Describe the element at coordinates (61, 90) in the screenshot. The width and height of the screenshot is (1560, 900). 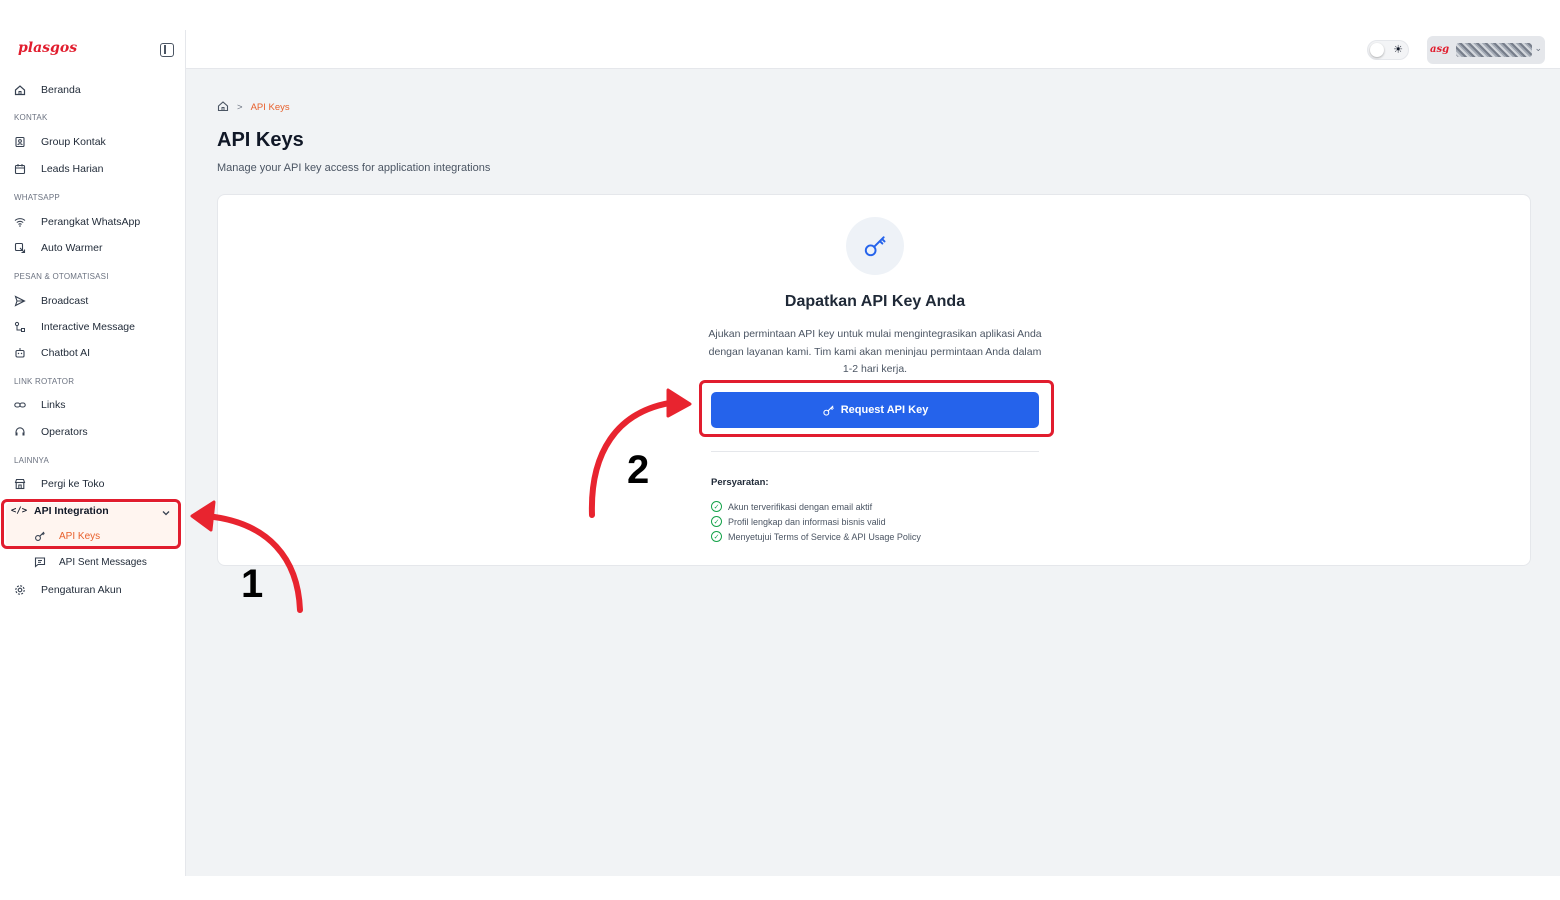
I see `sidebar-item-label: Beranda` at that location.